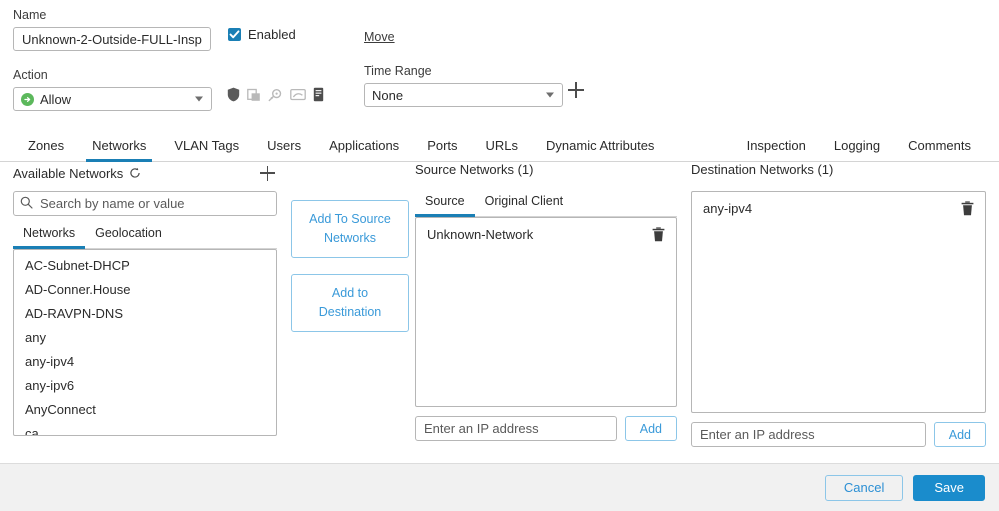 This screenshot has width=999, height=511. I want to click on identity-policy-icon, so click(275, 95).